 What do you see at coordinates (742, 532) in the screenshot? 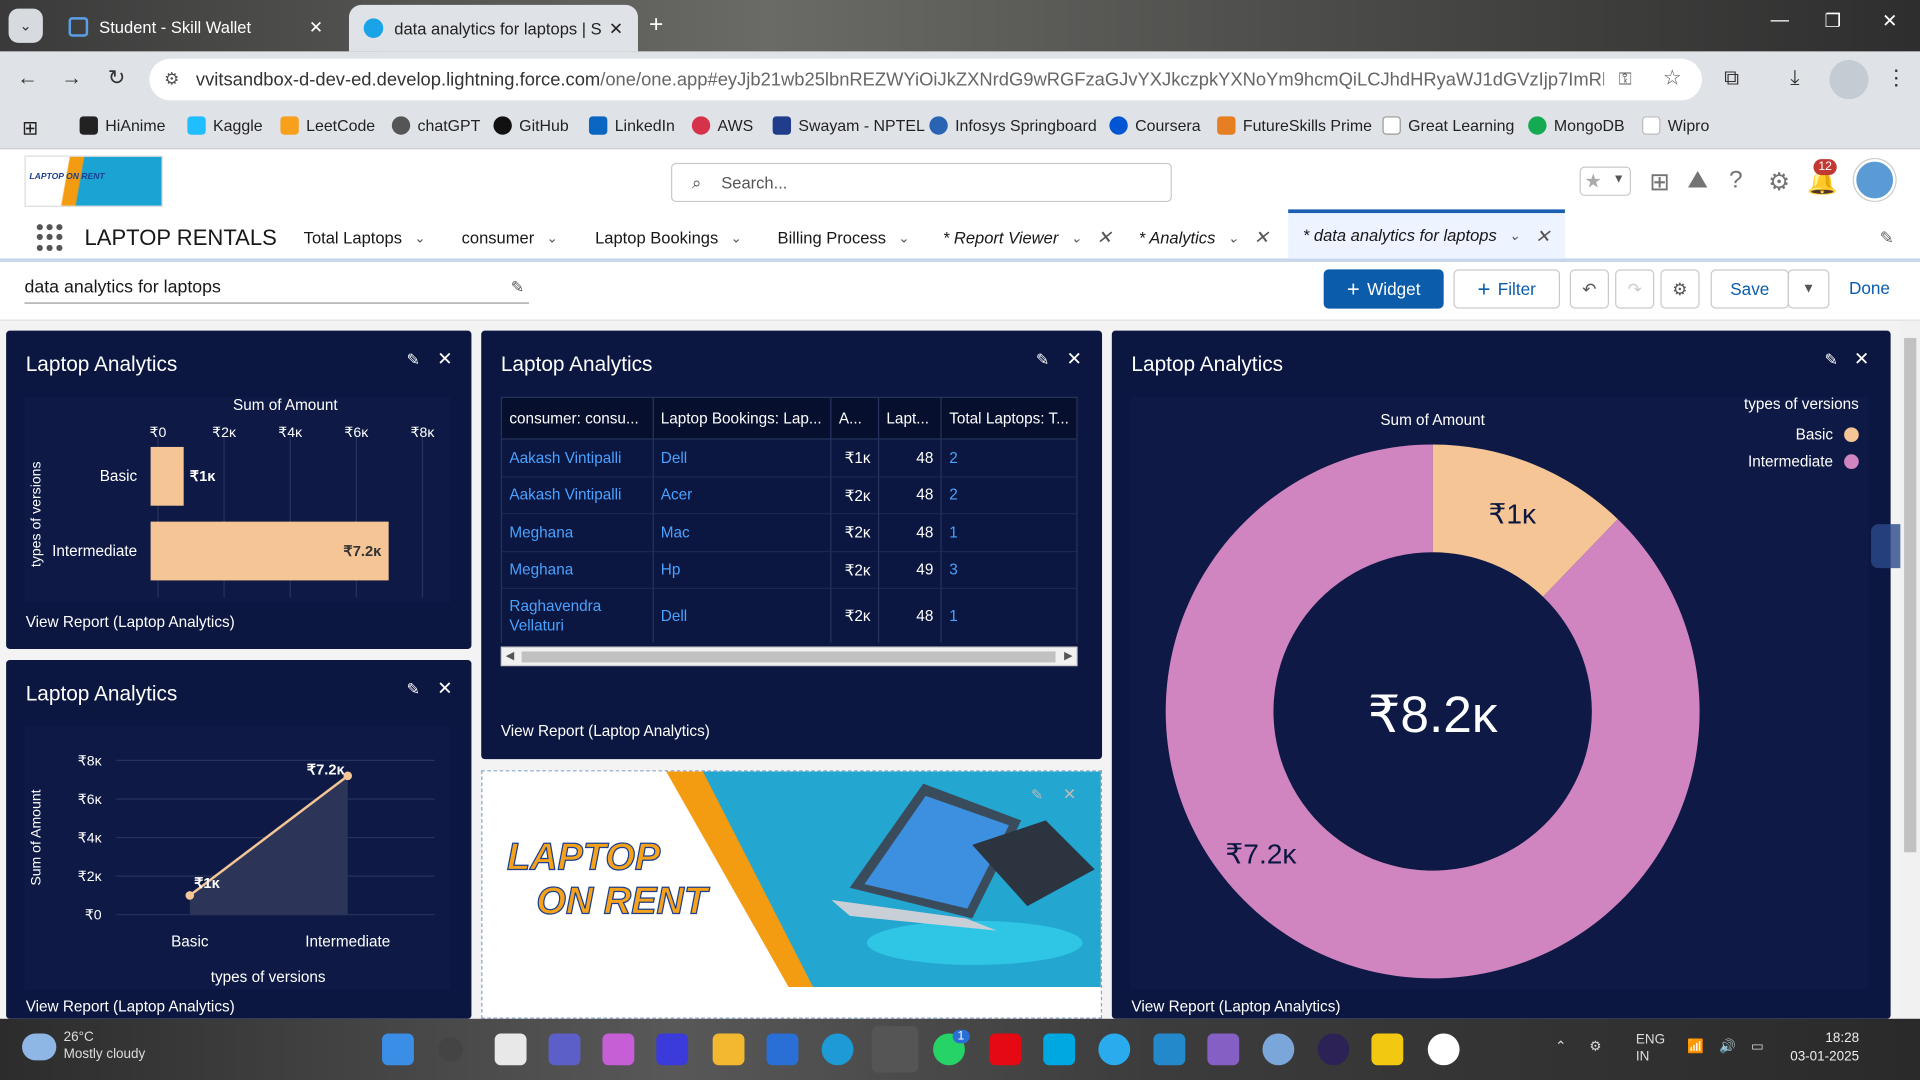
I see `booking-link: Mac` at bounding box center [742, 532].